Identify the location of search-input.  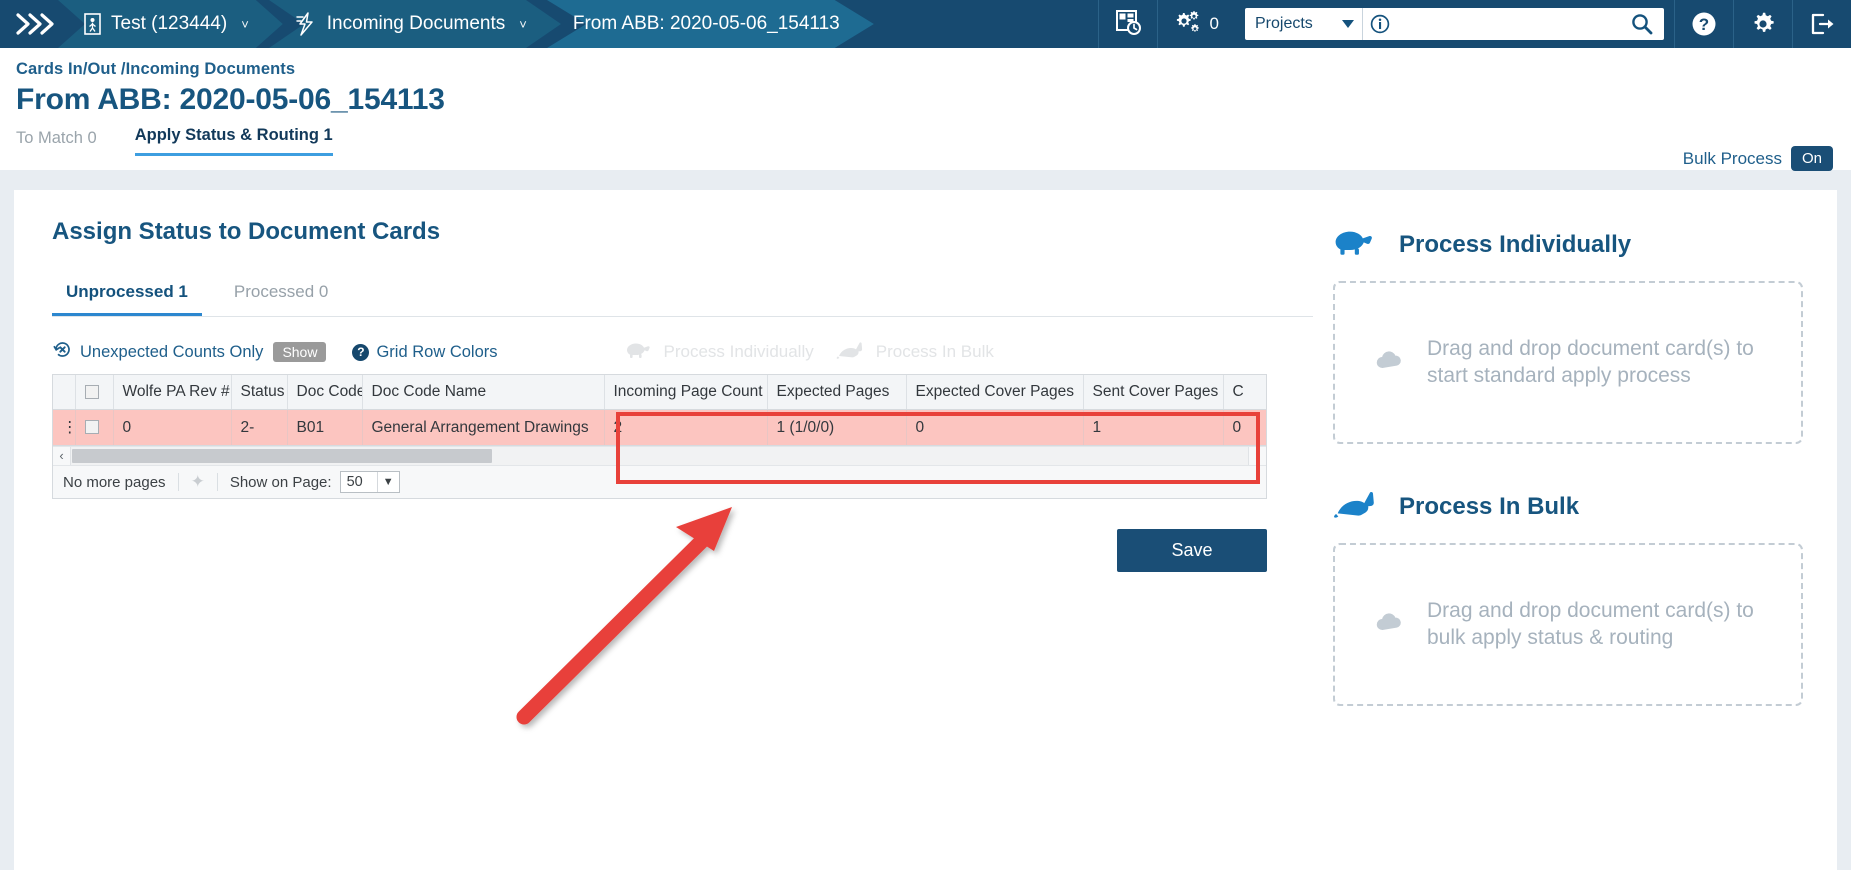
(1508, 24).